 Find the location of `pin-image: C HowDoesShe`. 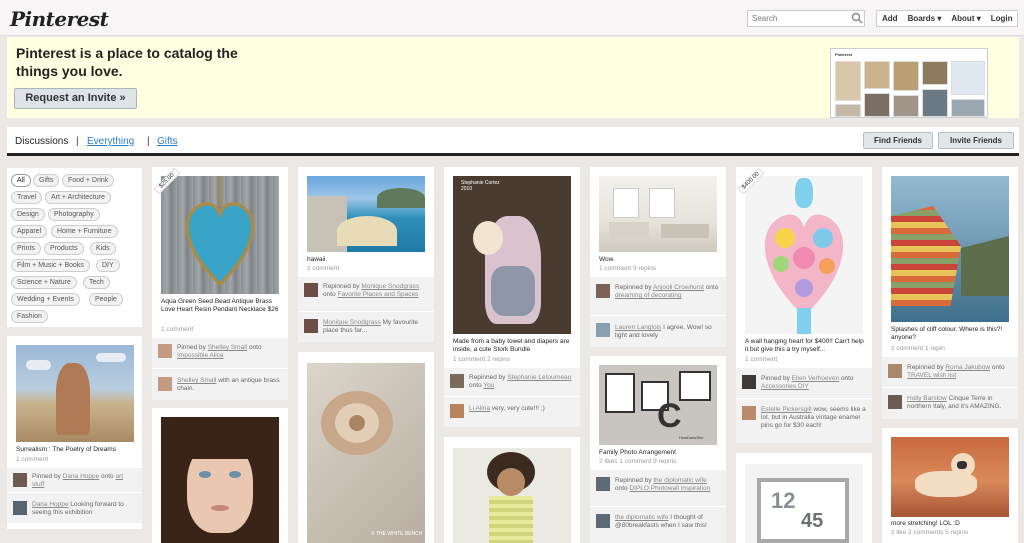

pin-image: C HowDoesShe is located at coordinates (658, 405).